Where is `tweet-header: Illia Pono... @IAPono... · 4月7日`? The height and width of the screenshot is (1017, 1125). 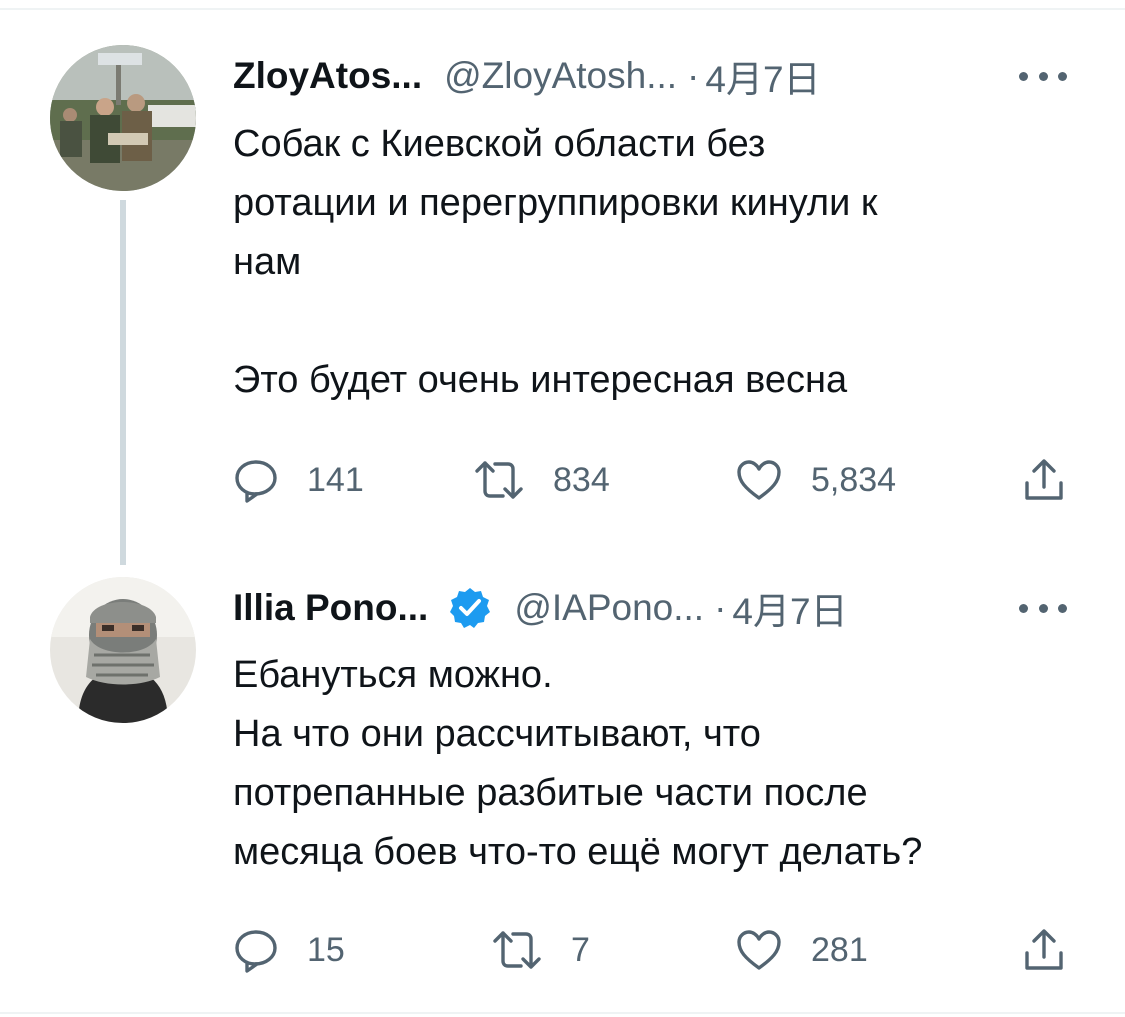 tweet-header: Illia Pono... @IAPono... · 4月7日 is located at coordinates (540, 608).